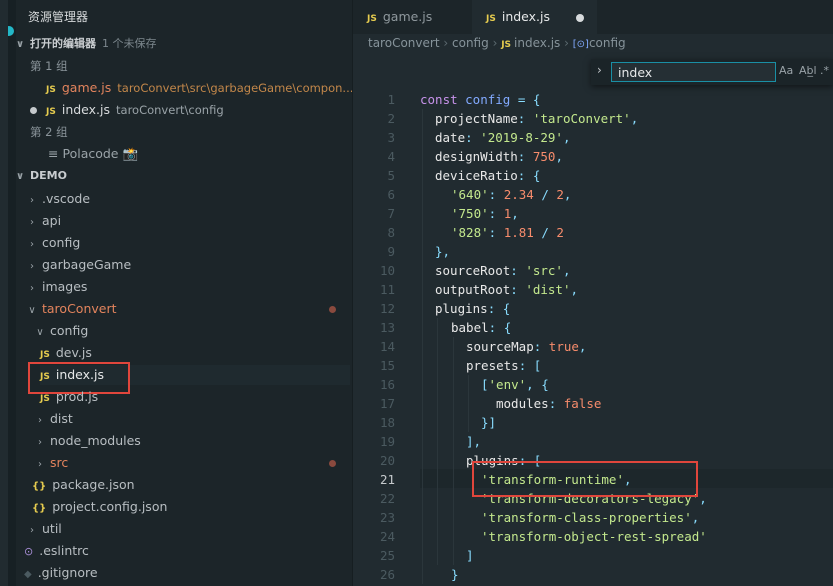  Describe the element at coordinates (58, 199) in the screenshot. I see `tree-folder-vscode: › .vscode` at that location.